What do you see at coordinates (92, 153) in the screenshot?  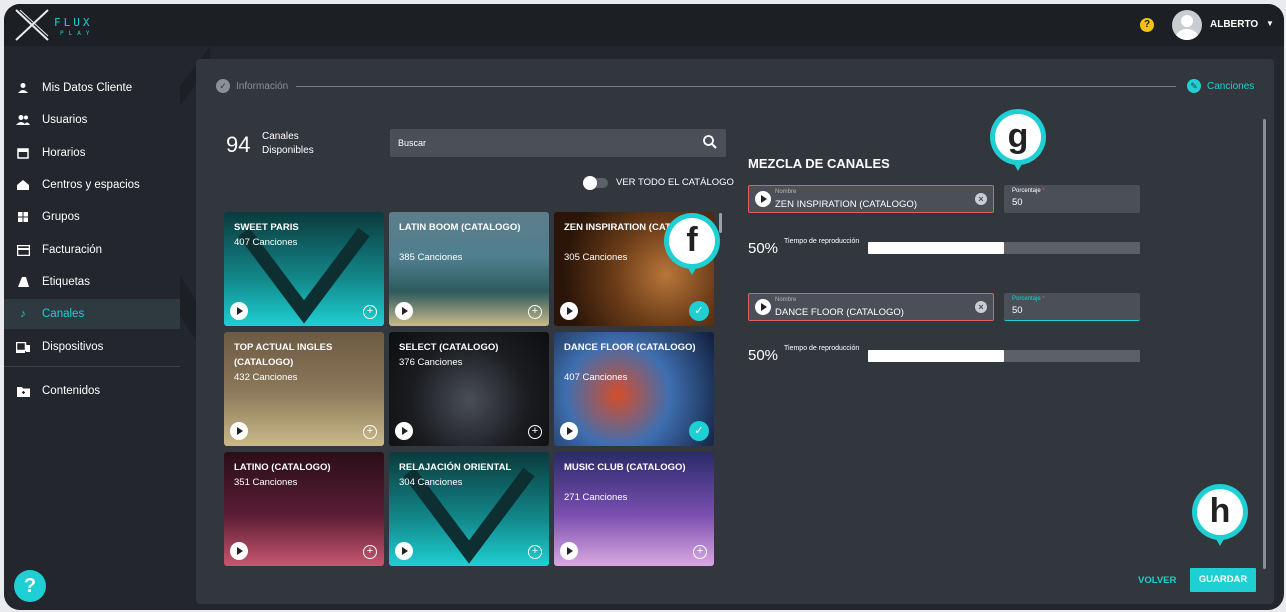 I see `sidebar-item-horarios: Horarios` at bounding box center [92, 153].